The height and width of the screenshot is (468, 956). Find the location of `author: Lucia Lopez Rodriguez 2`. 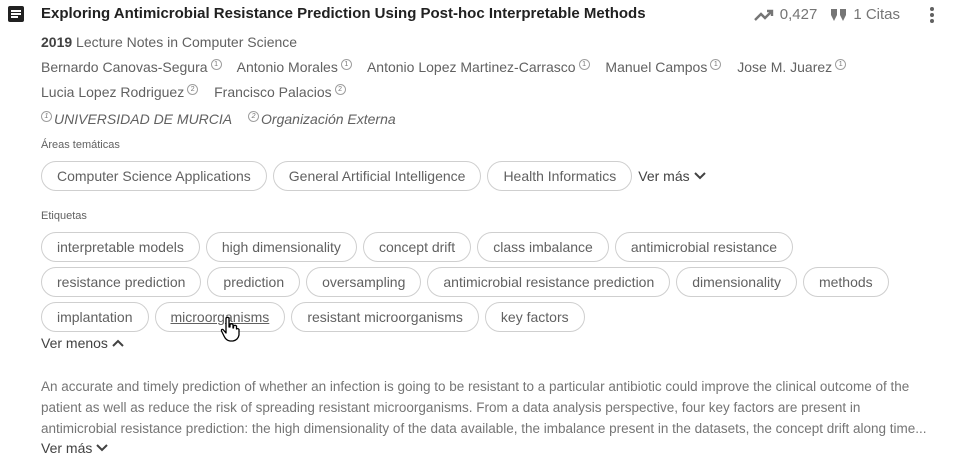

author: Lucia Lopez Rodriguez 2 is located at coordinates (120, 92).